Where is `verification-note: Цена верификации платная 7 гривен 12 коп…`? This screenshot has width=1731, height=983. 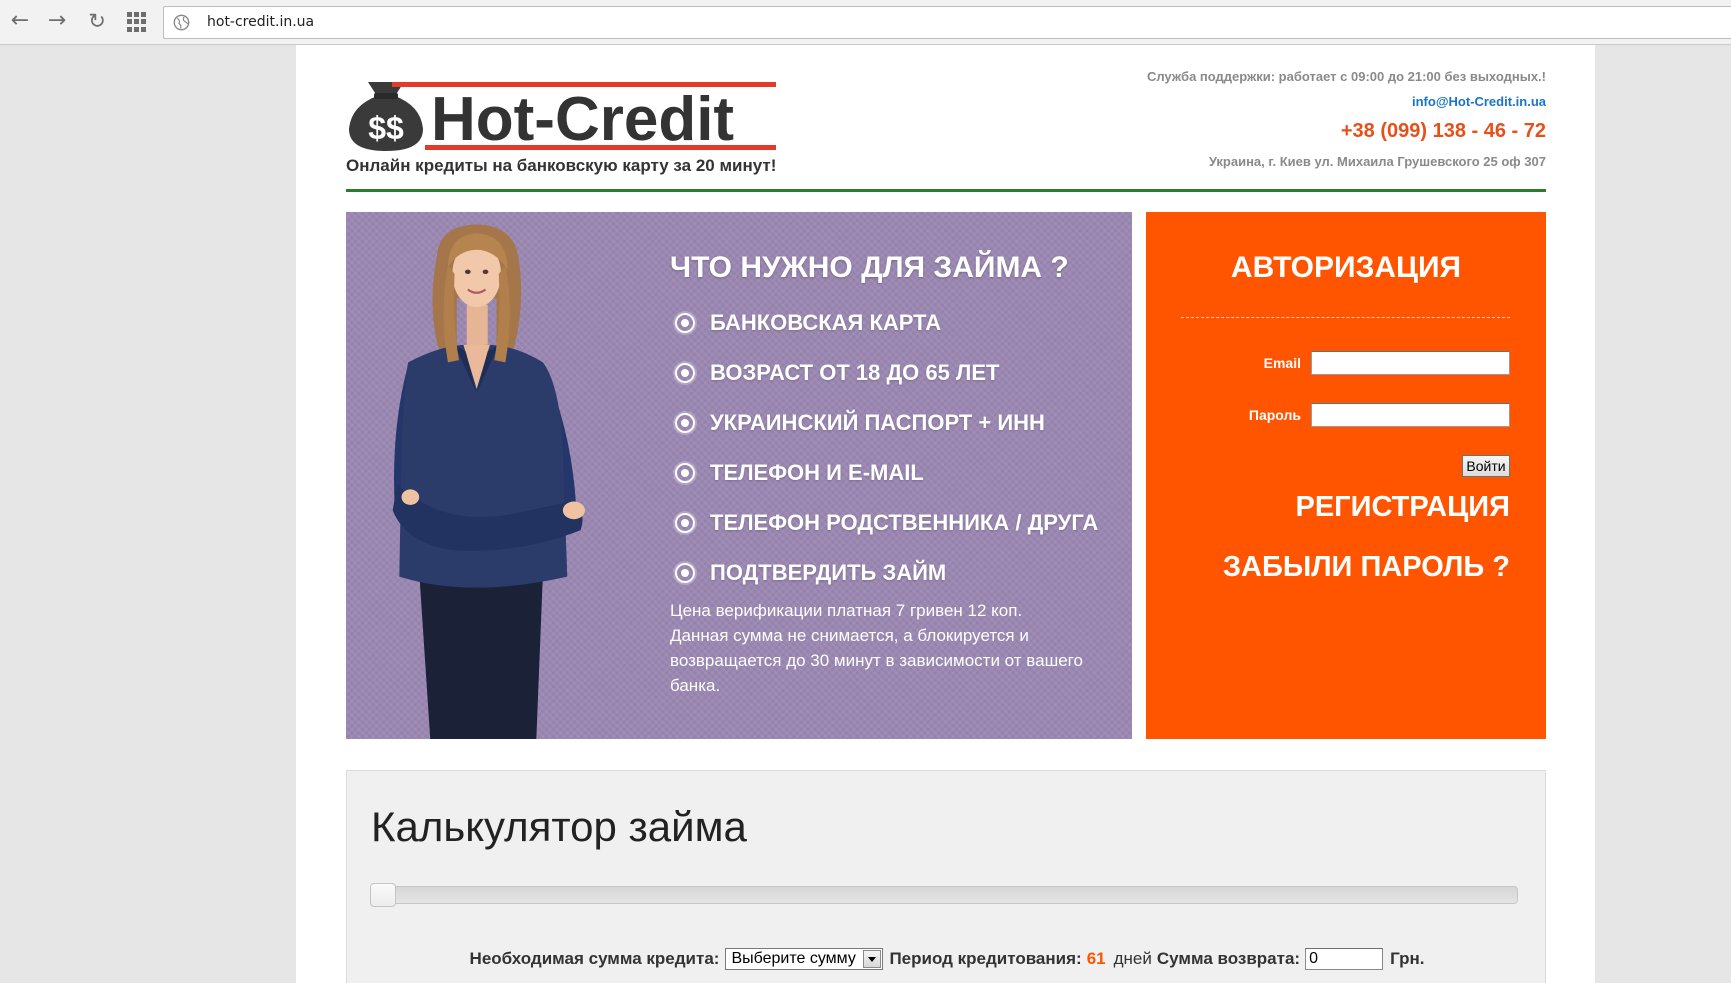 verification-note: Цена верификации платная 7 гривен 12 коп… is located at coordinates (876, 648).